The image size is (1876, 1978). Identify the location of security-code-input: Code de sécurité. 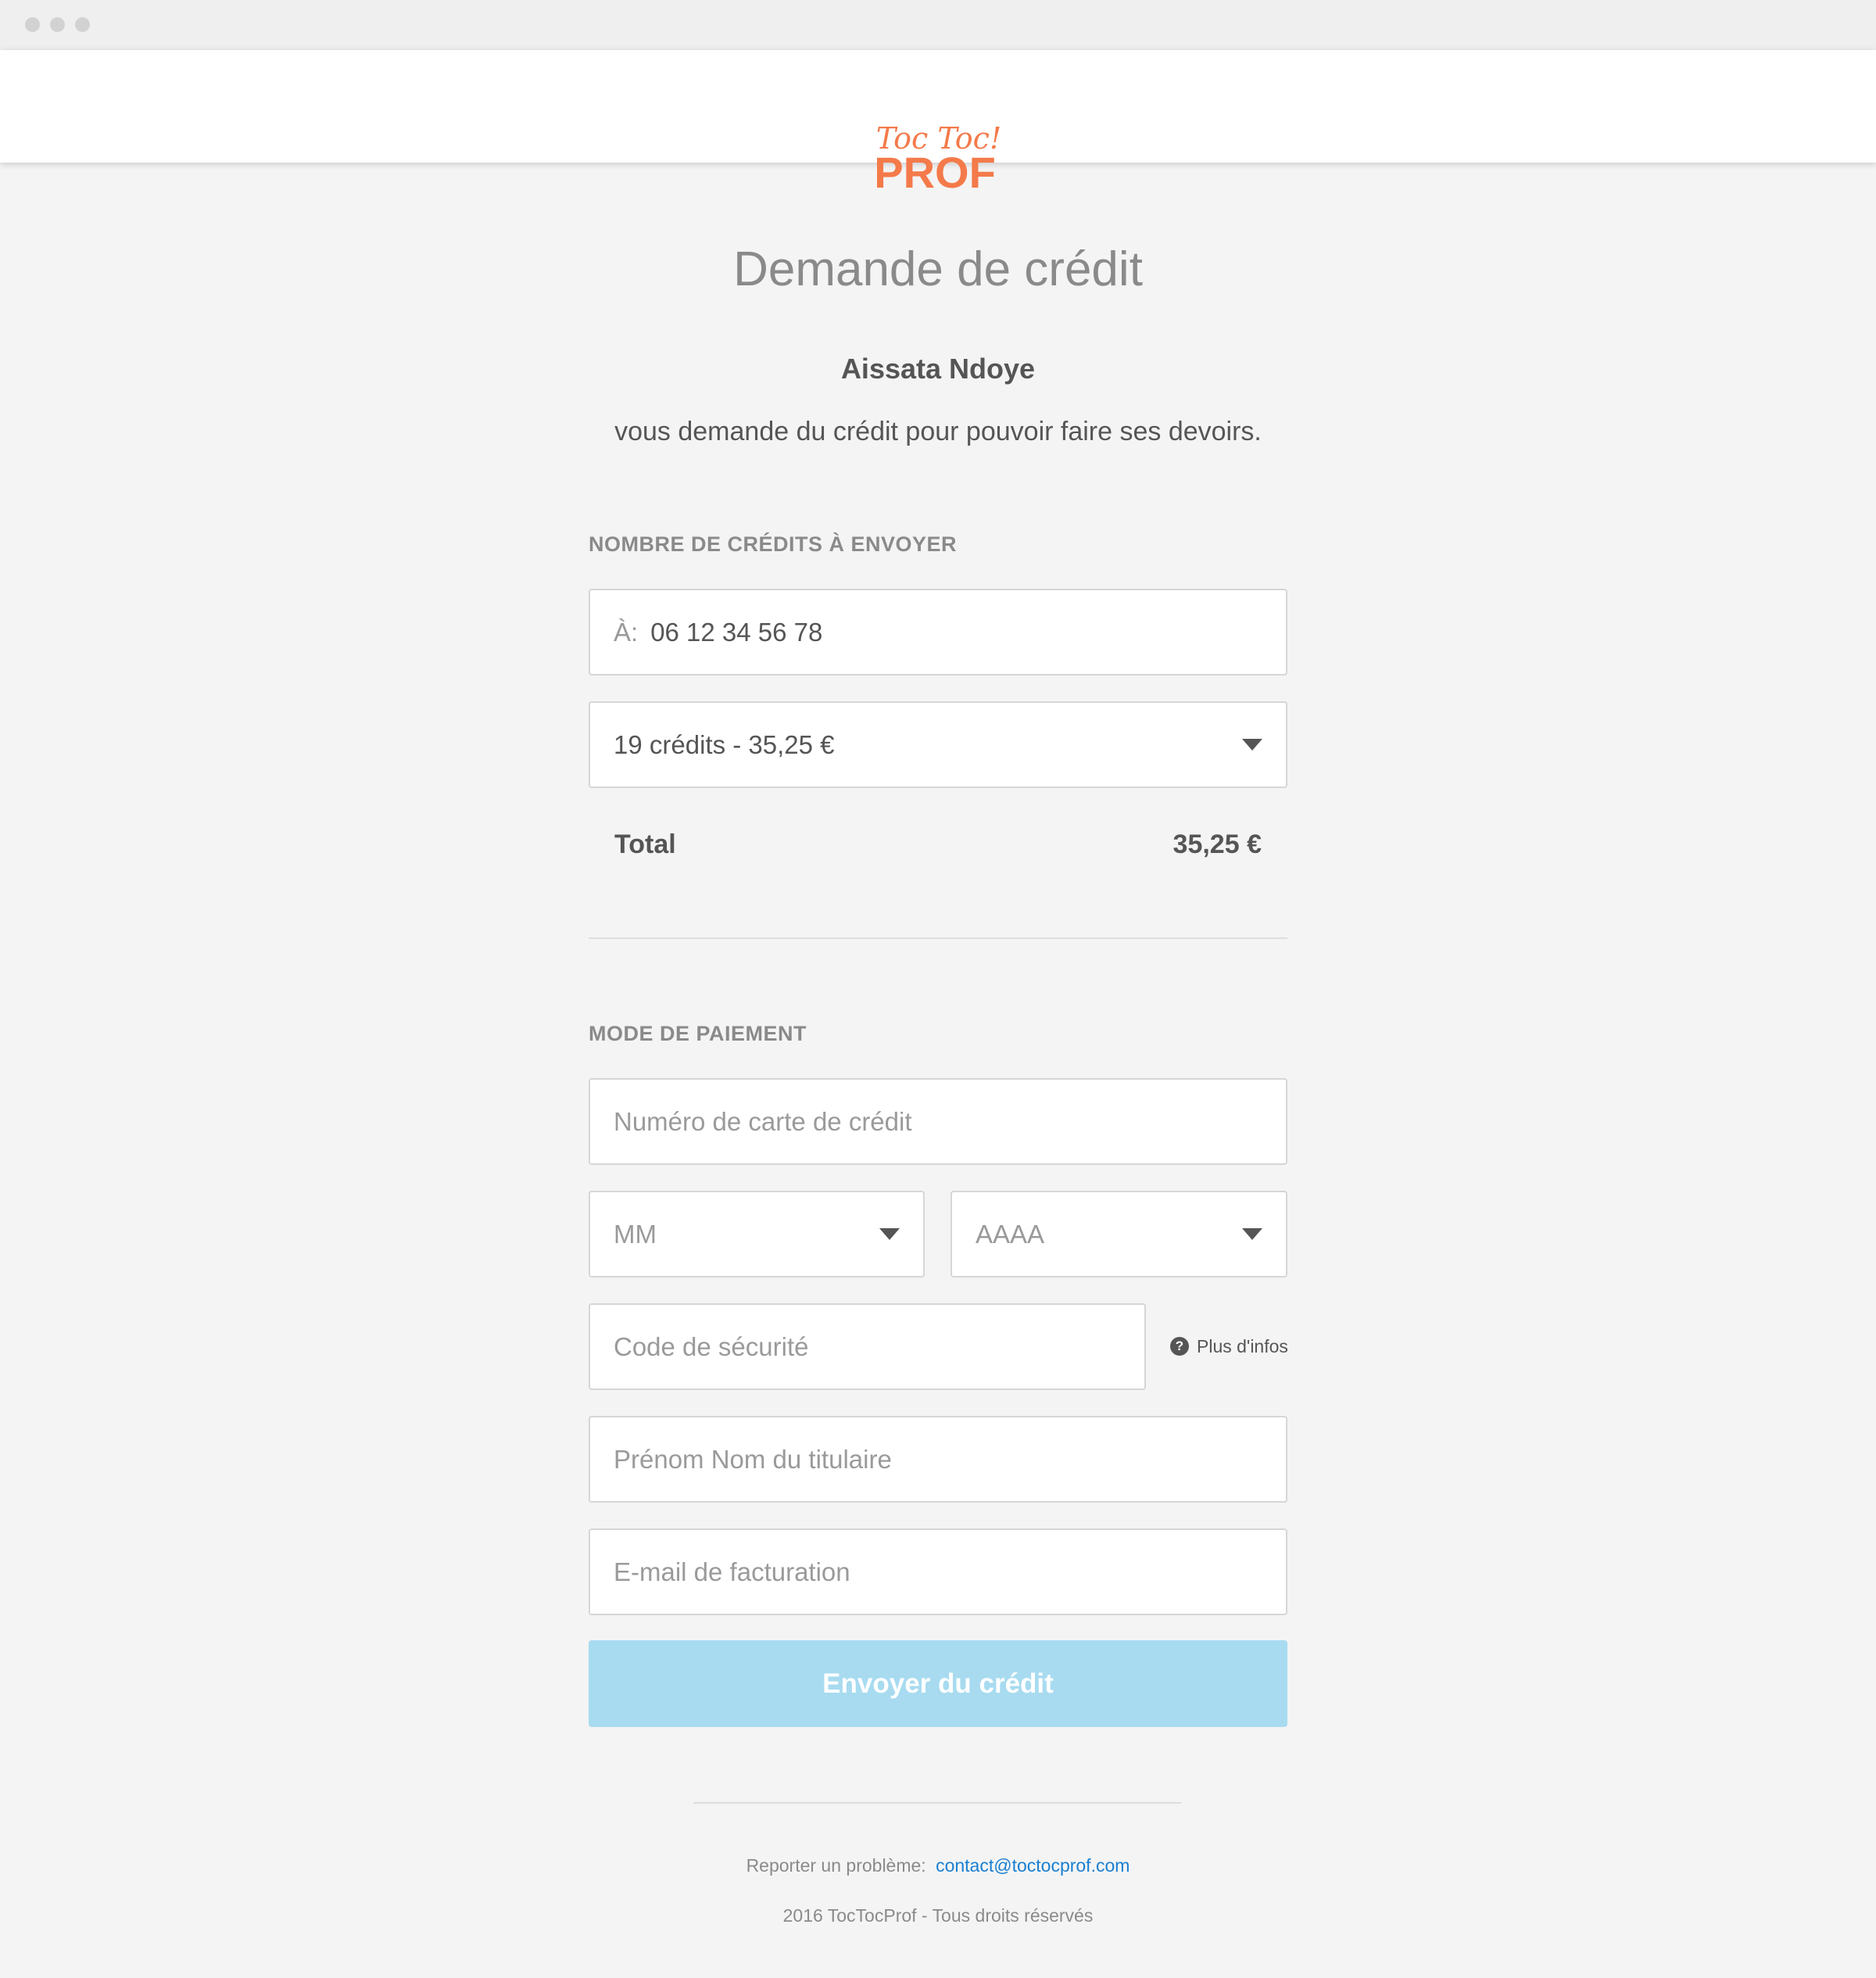
(867, 1346).